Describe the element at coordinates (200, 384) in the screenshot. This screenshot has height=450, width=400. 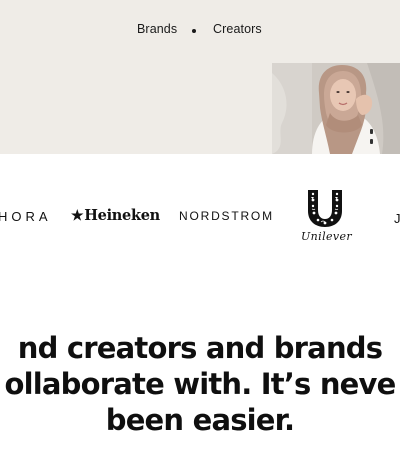
I see `headline-line-2: ollaborate with. It’s neve` at that location.